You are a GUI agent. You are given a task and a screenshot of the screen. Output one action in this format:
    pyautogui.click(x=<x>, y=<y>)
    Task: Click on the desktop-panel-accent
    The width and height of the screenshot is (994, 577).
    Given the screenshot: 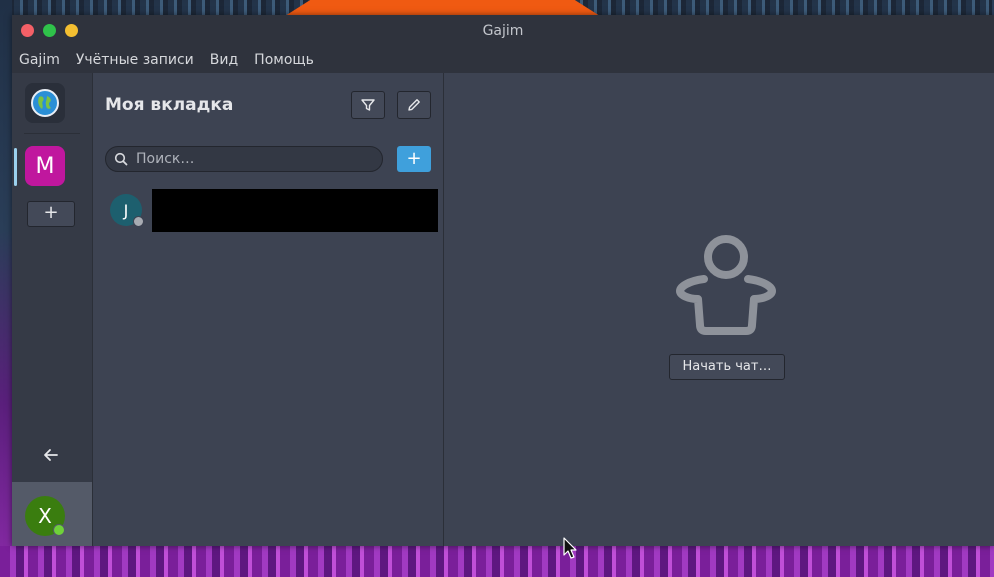 What is the action you would take?
    pyautogui.click(x=442, y=8)
    